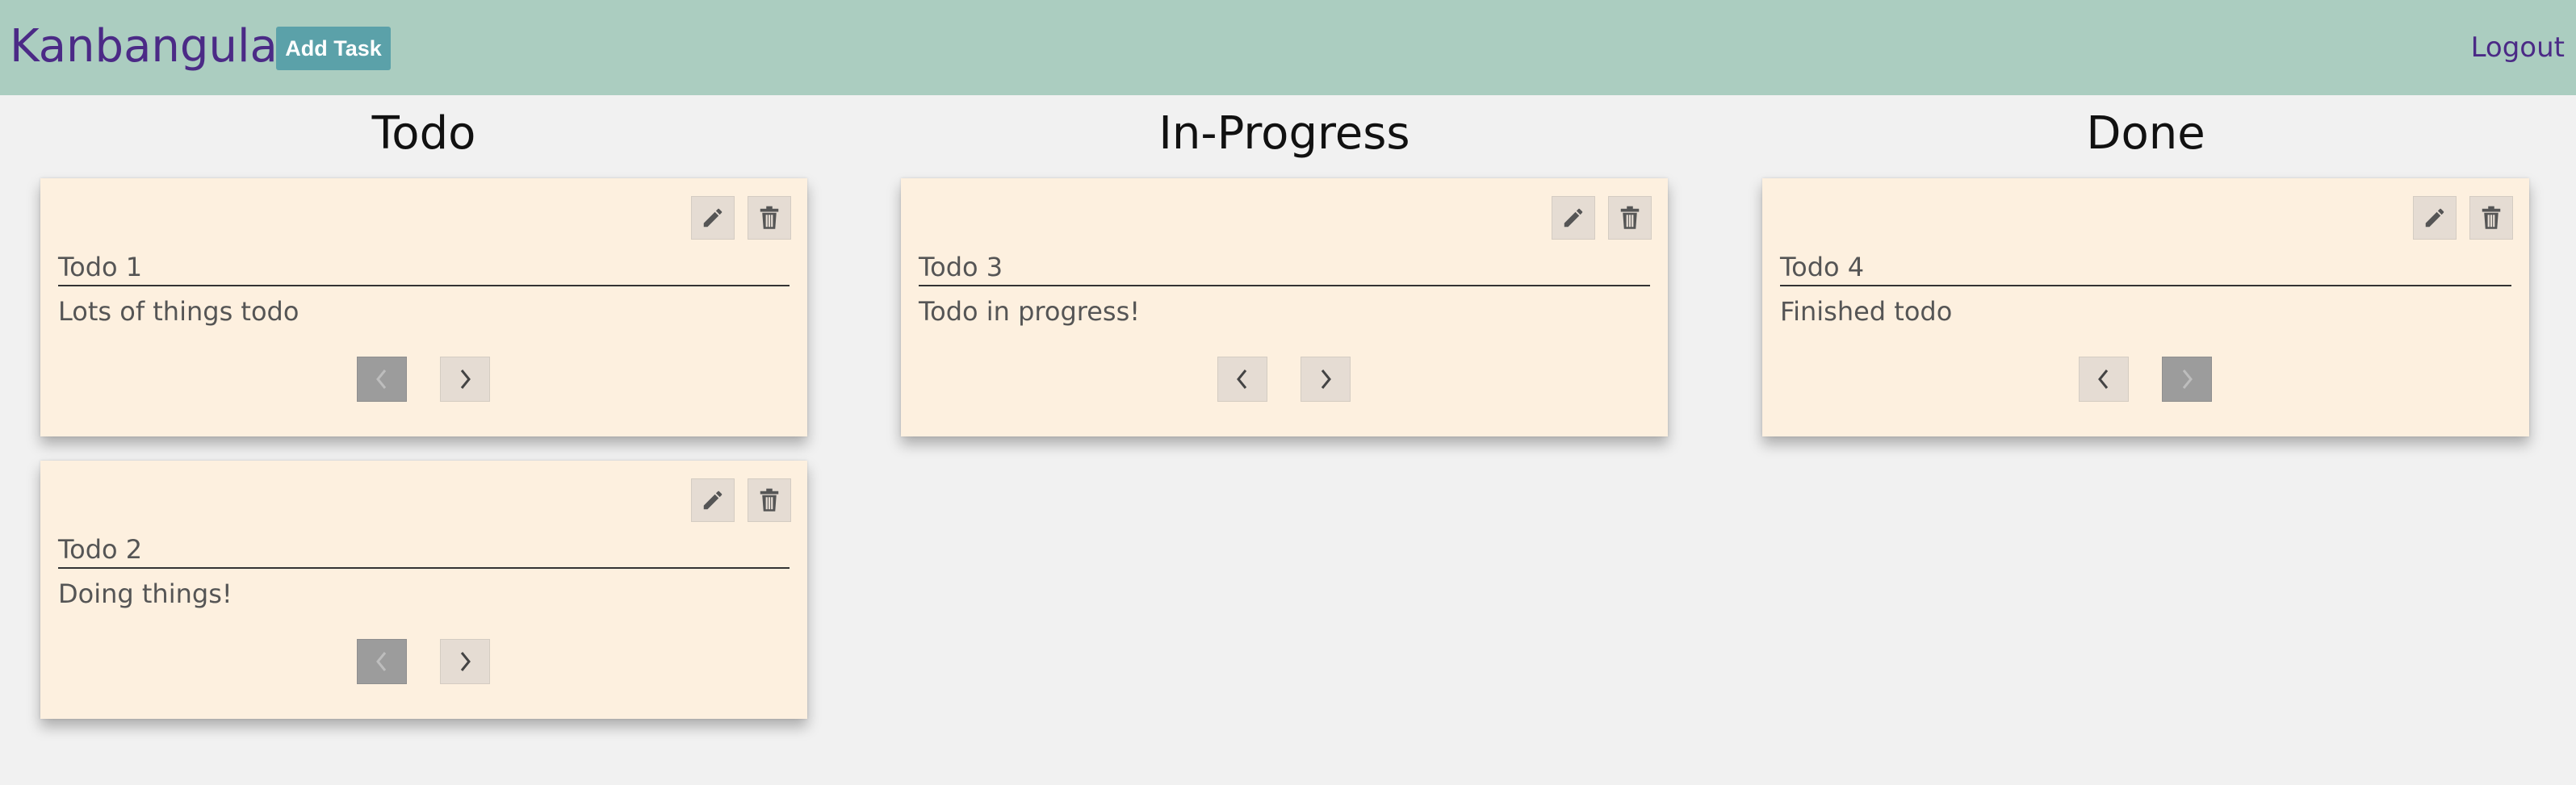 Image resolution: width=2576 pixels, height=785 pixels. What do you see at coordinates (153, 47) in the screenshot?
I see `app-brand: Kanbangular` at bounding box center [153, 47].